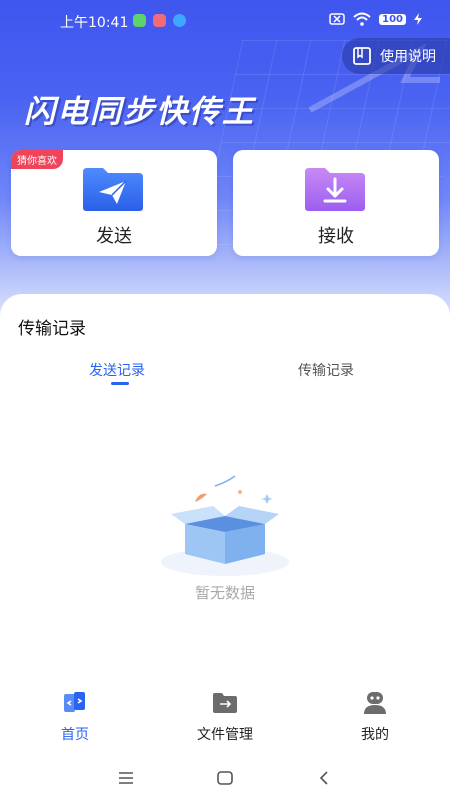 This screenshot has height=800, width=450. What do you see at coordinates (126, 778) in the screenshot?
I see `menu-icon` at bounding box center [126, 778].